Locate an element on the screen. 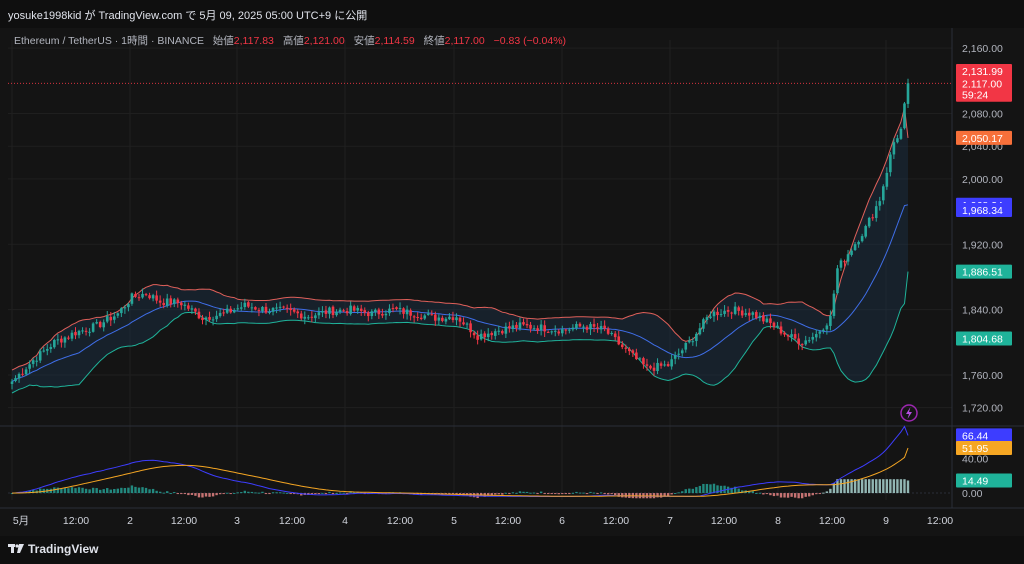 This screenshot has height=564, width=1024. time-label: 4 is located at coordinates (345, 521).